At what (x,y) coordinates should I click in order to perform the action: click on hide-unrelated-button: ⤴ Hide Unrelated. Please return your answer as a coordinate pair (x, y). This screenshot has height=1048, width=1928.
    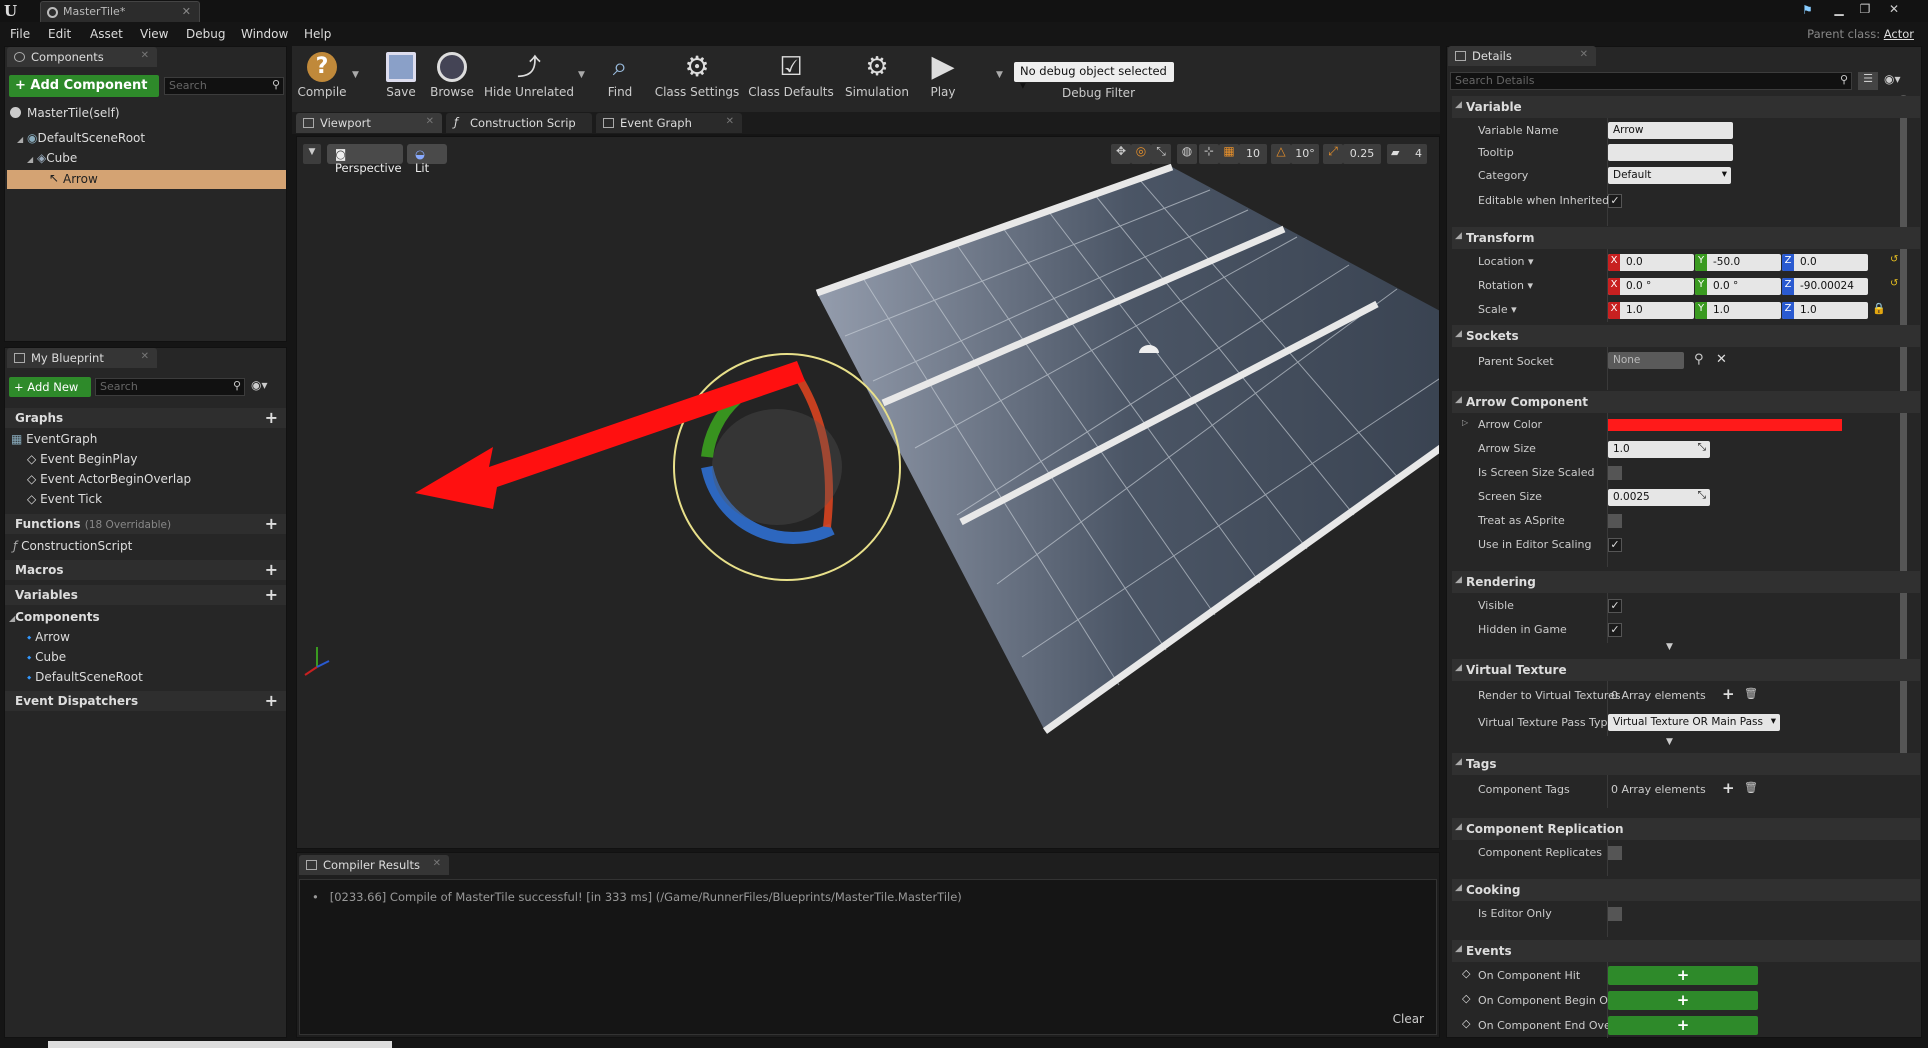
    Looking at the image, I should click on (529, 79).